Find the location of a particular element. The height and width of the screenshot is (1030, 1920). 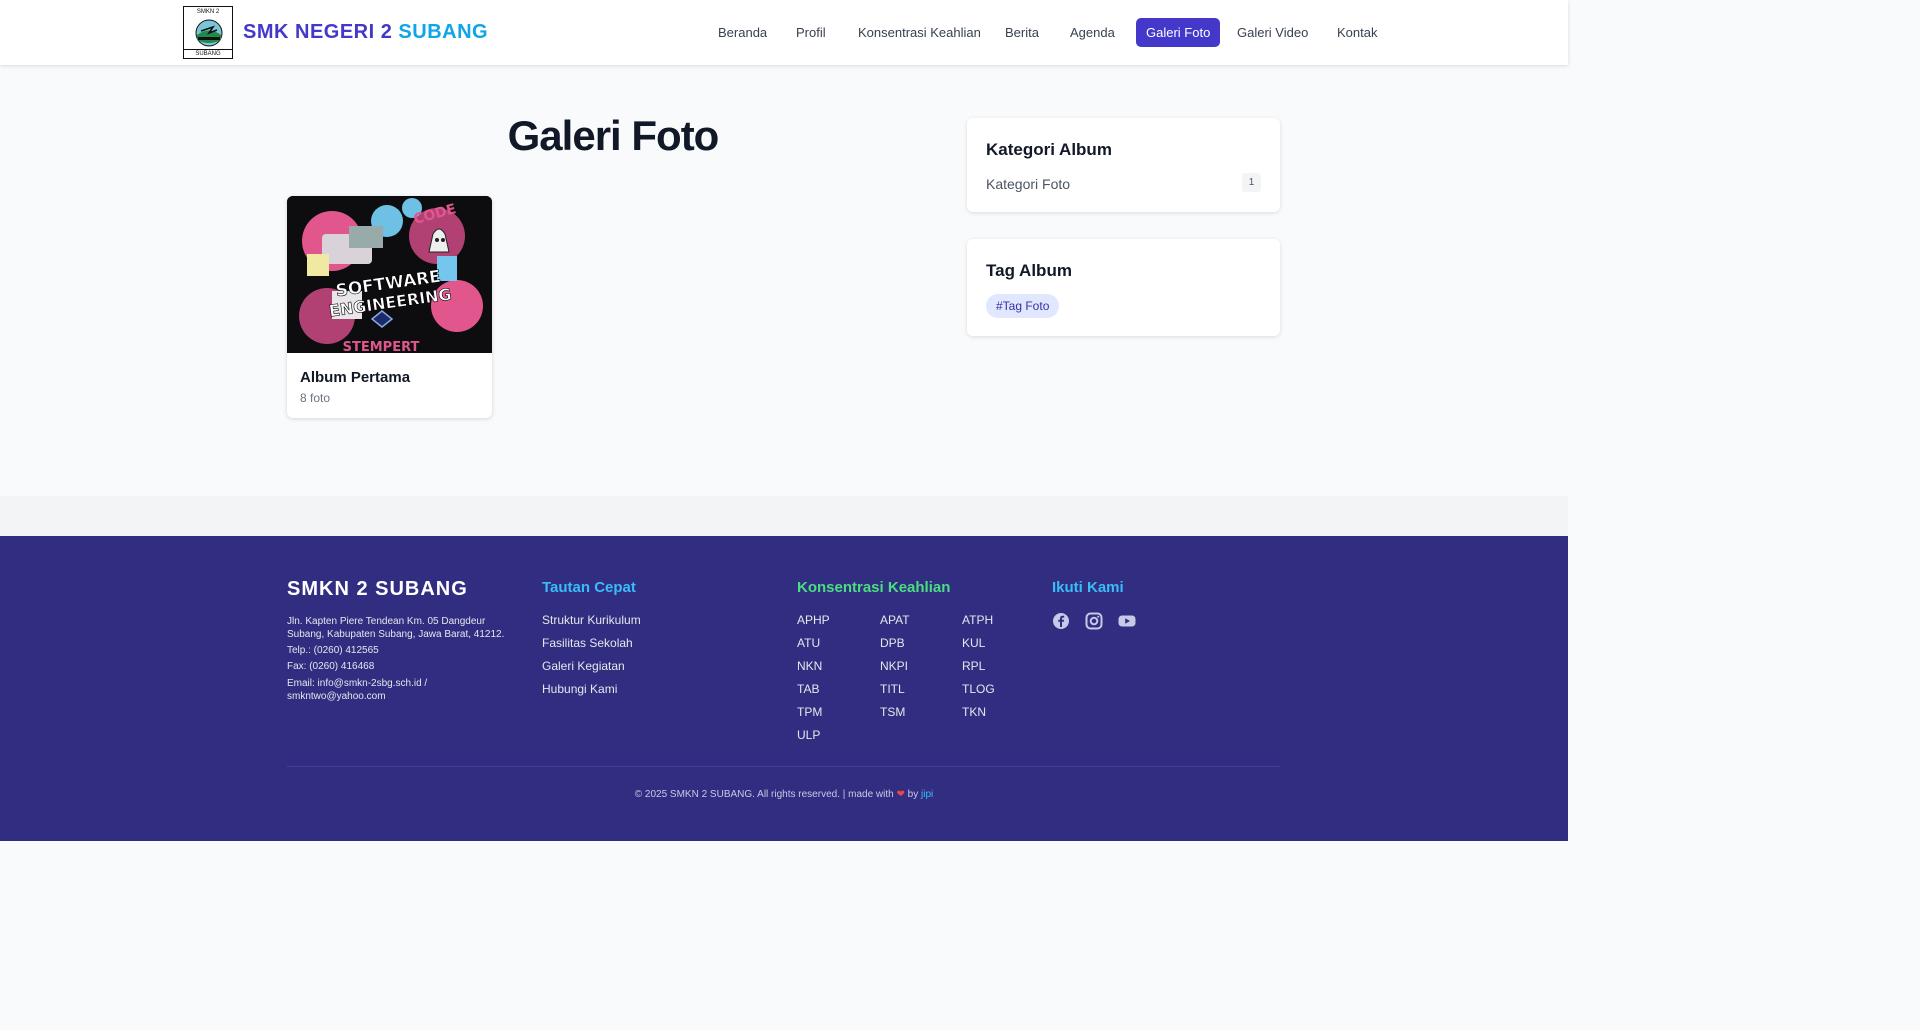

brand-title-part1: SMK NEGERI 2 is located at coordinates (318, 32).